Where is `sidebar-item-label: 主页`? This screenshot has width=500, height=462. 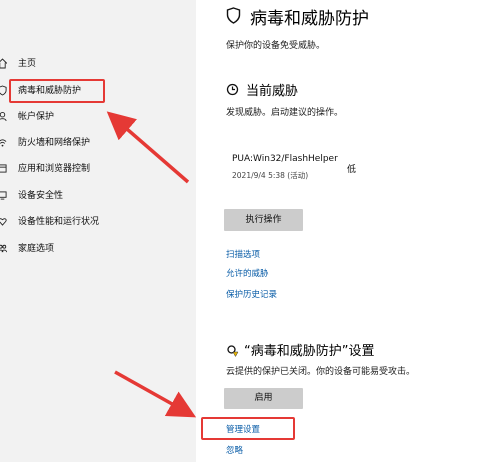
sidebar-item-label: 主页 is located at coordinates (27, 64).